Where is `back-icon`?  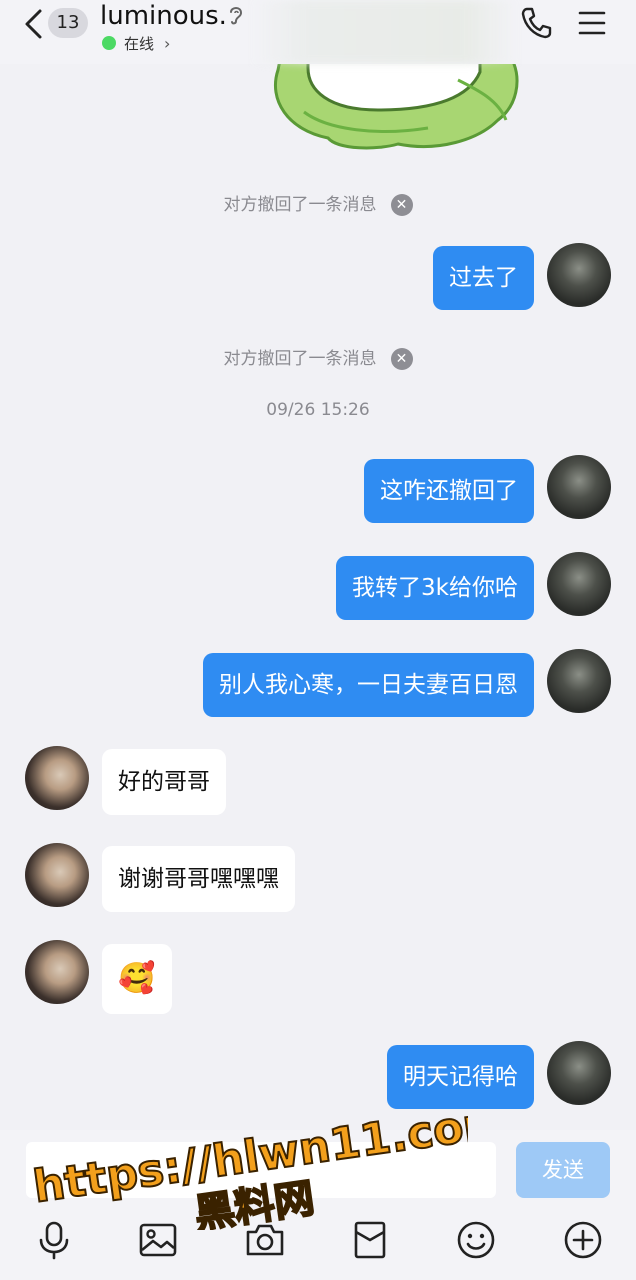
back-icon is located at coordinates (34, 24).